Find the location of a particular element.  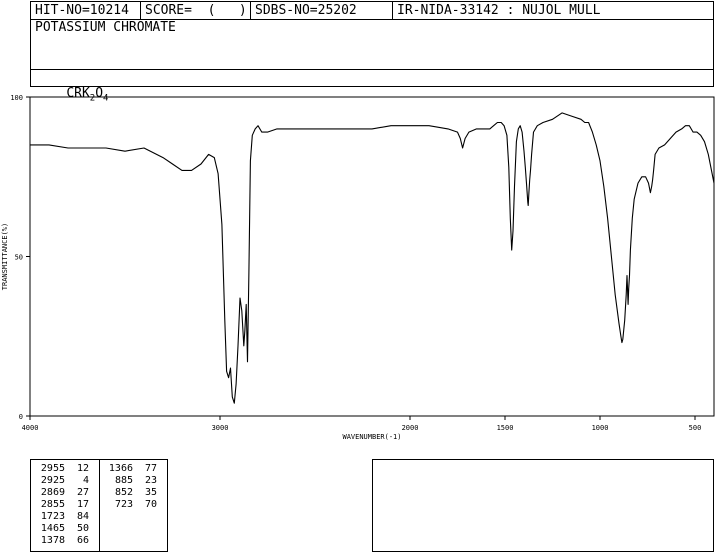

peak-transmittance: 66 is located at coordinates (82, 540).